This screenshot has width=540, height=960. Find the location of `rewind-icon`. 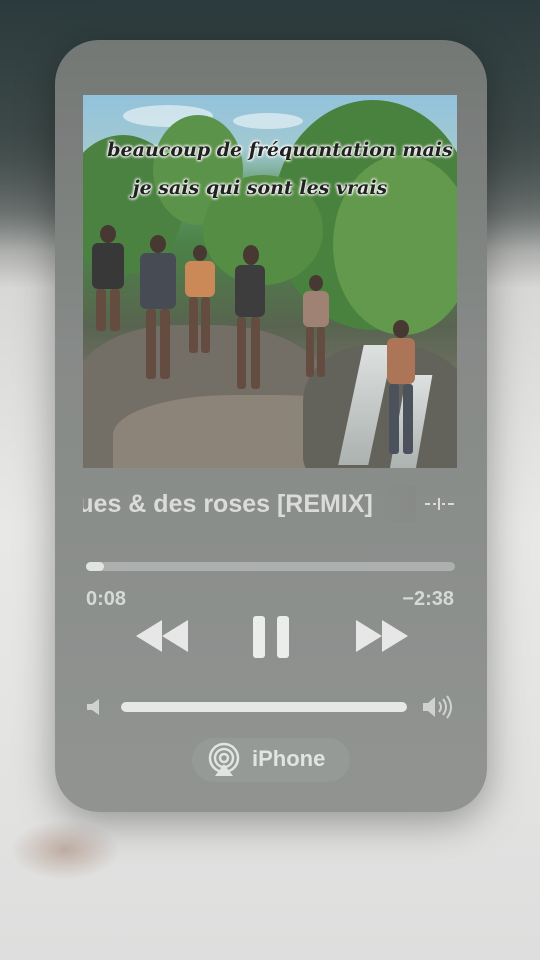

rewind-icon is located at coordinates (162, 636).